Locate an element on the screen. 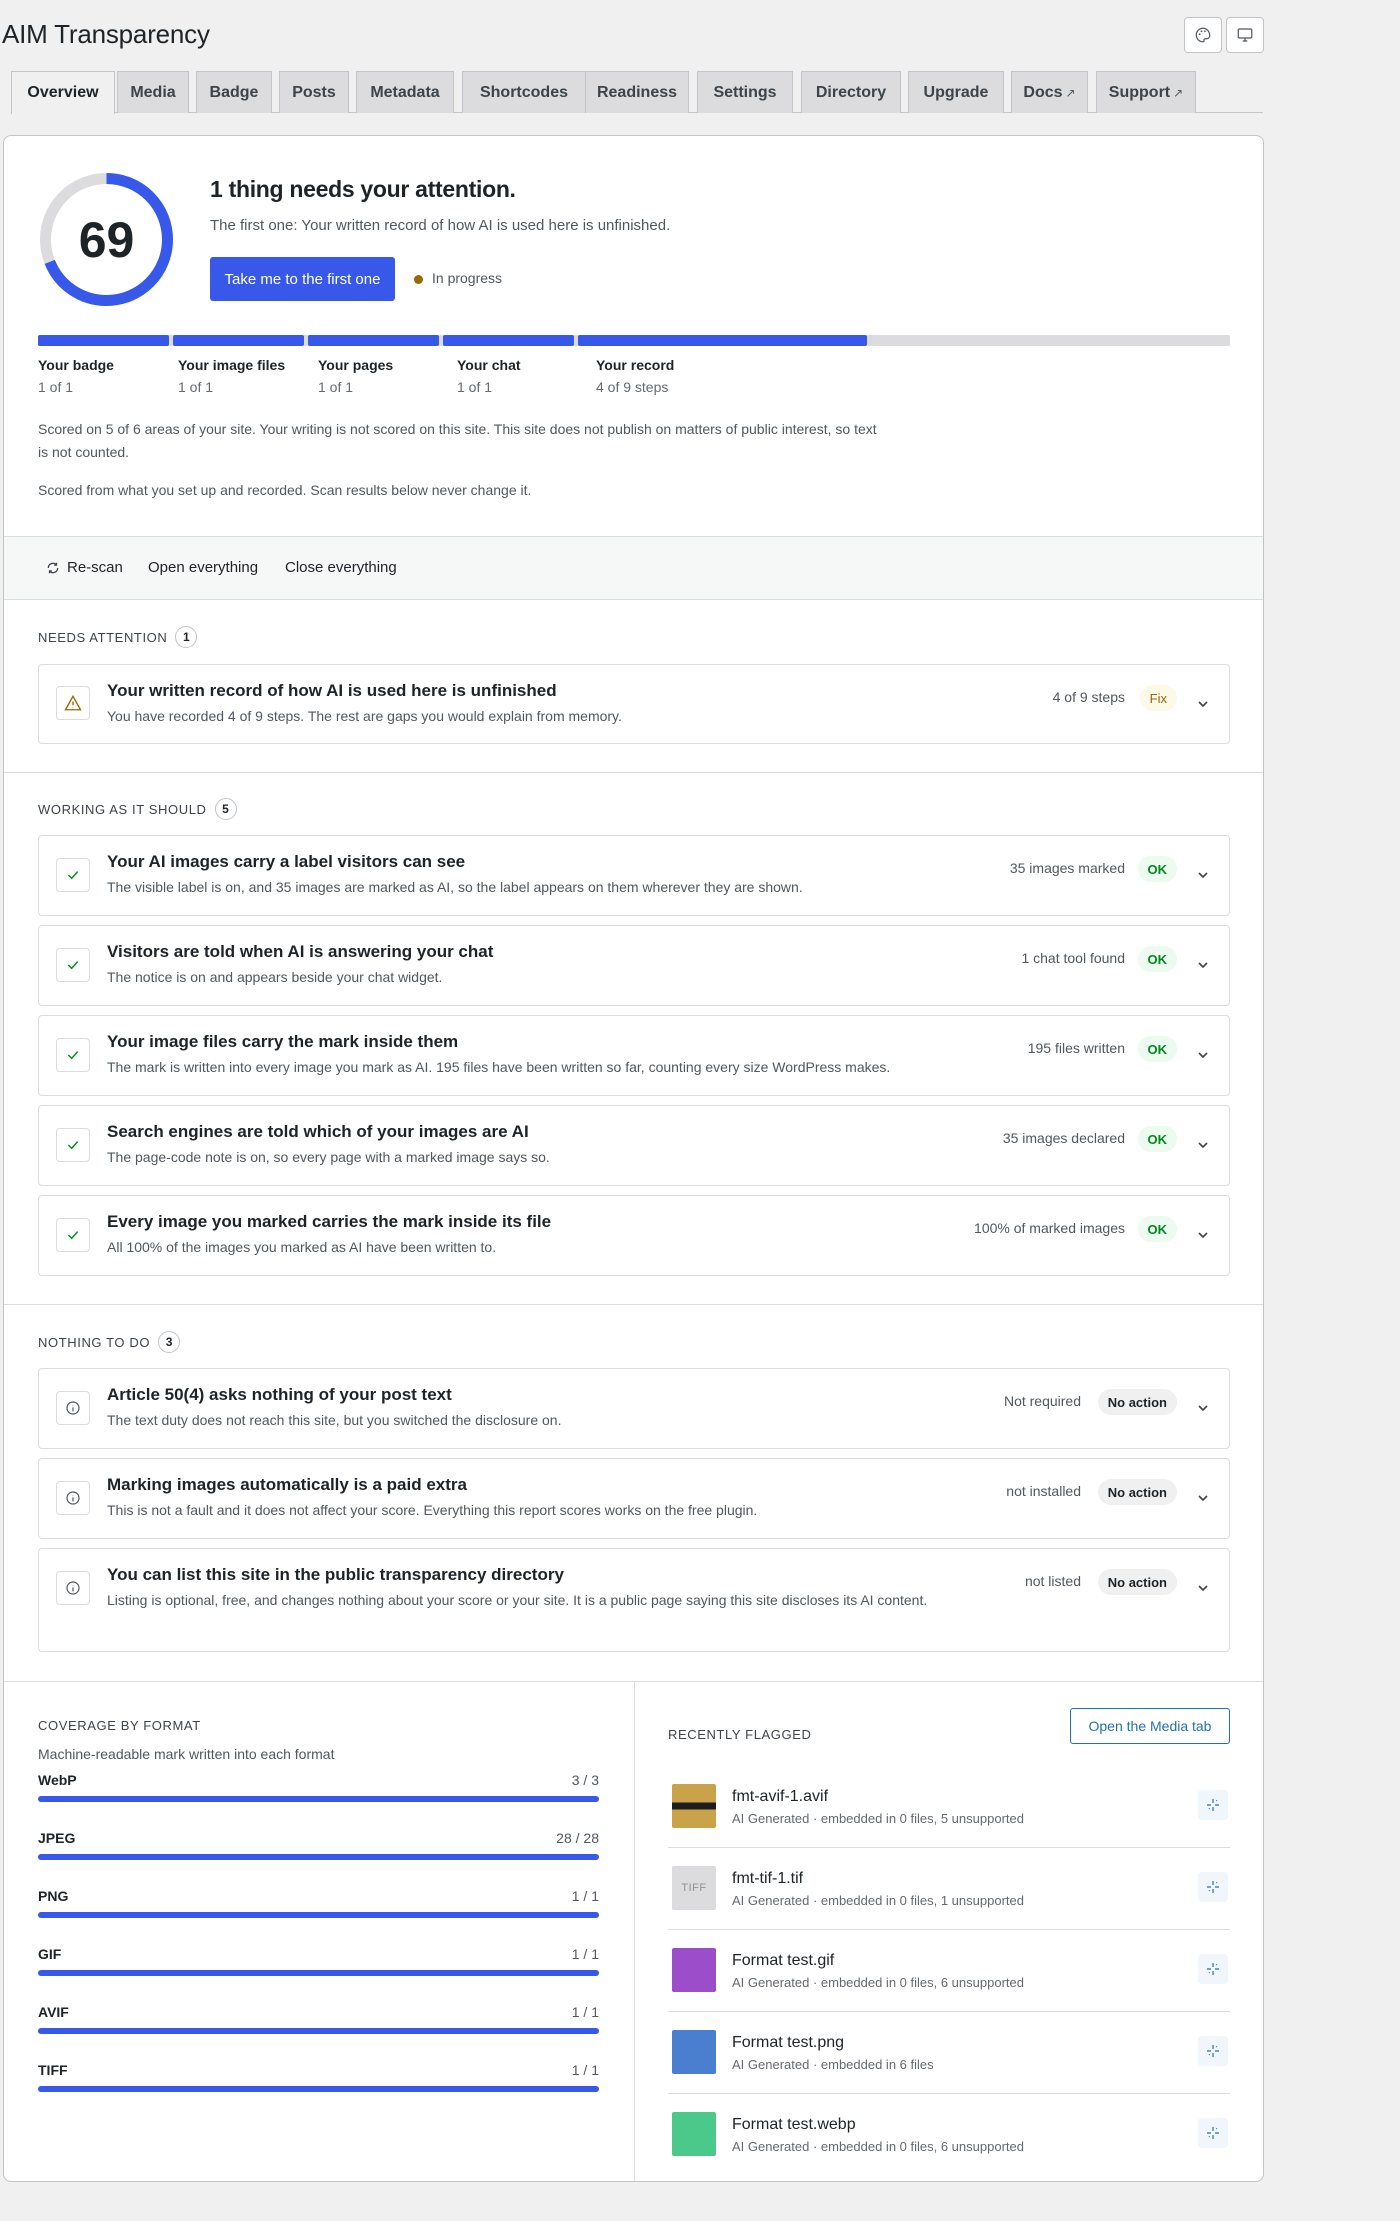  tab-media: Media is located at coordinates (153, 92).